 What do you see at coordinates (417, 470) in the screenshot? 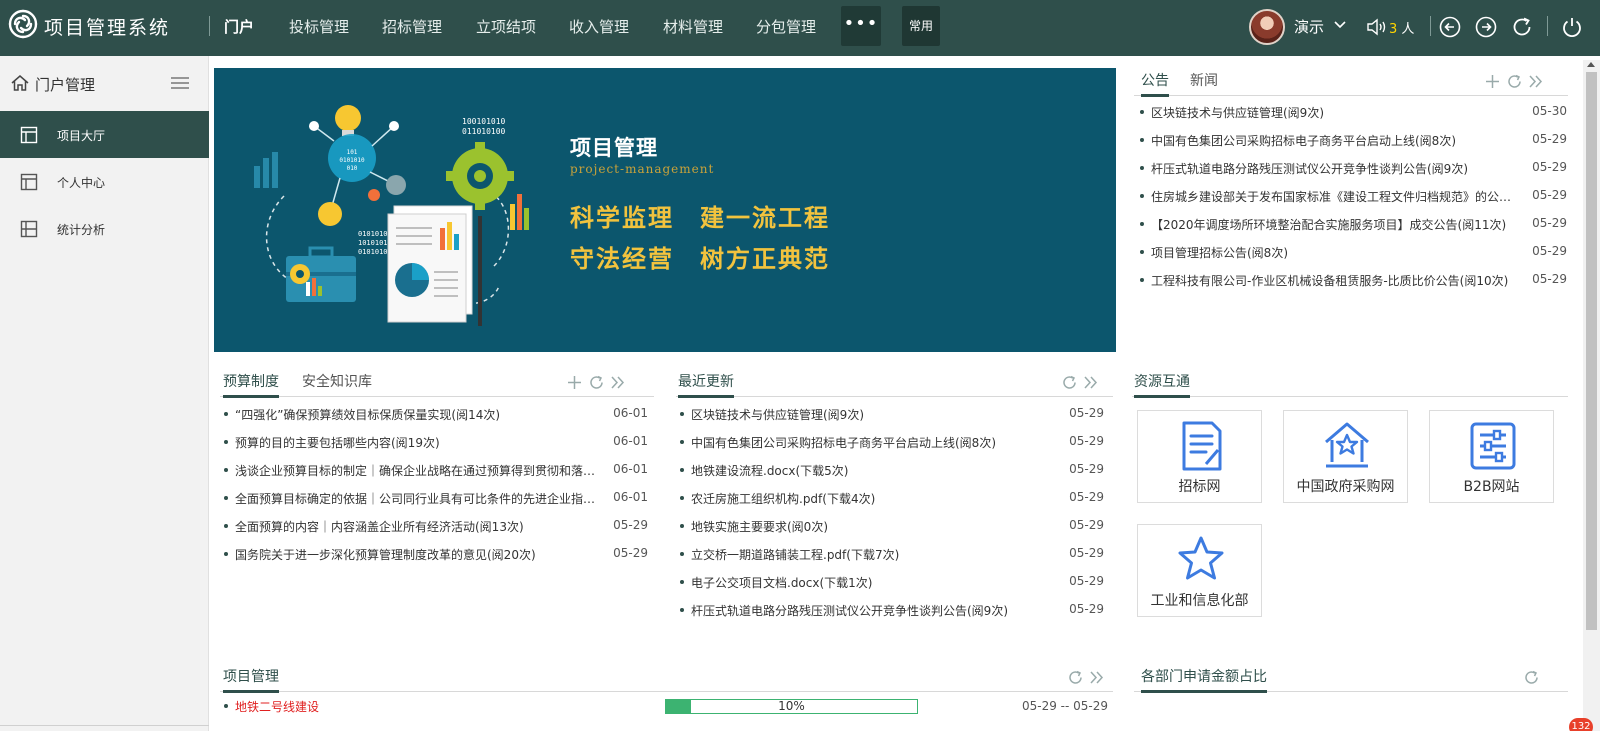
I see `item-title: 浅谈企业预算目标的制定｜确保企业战略在通过预算得到贯彻和落实(阅6次)` at bounding box center [417, 470].